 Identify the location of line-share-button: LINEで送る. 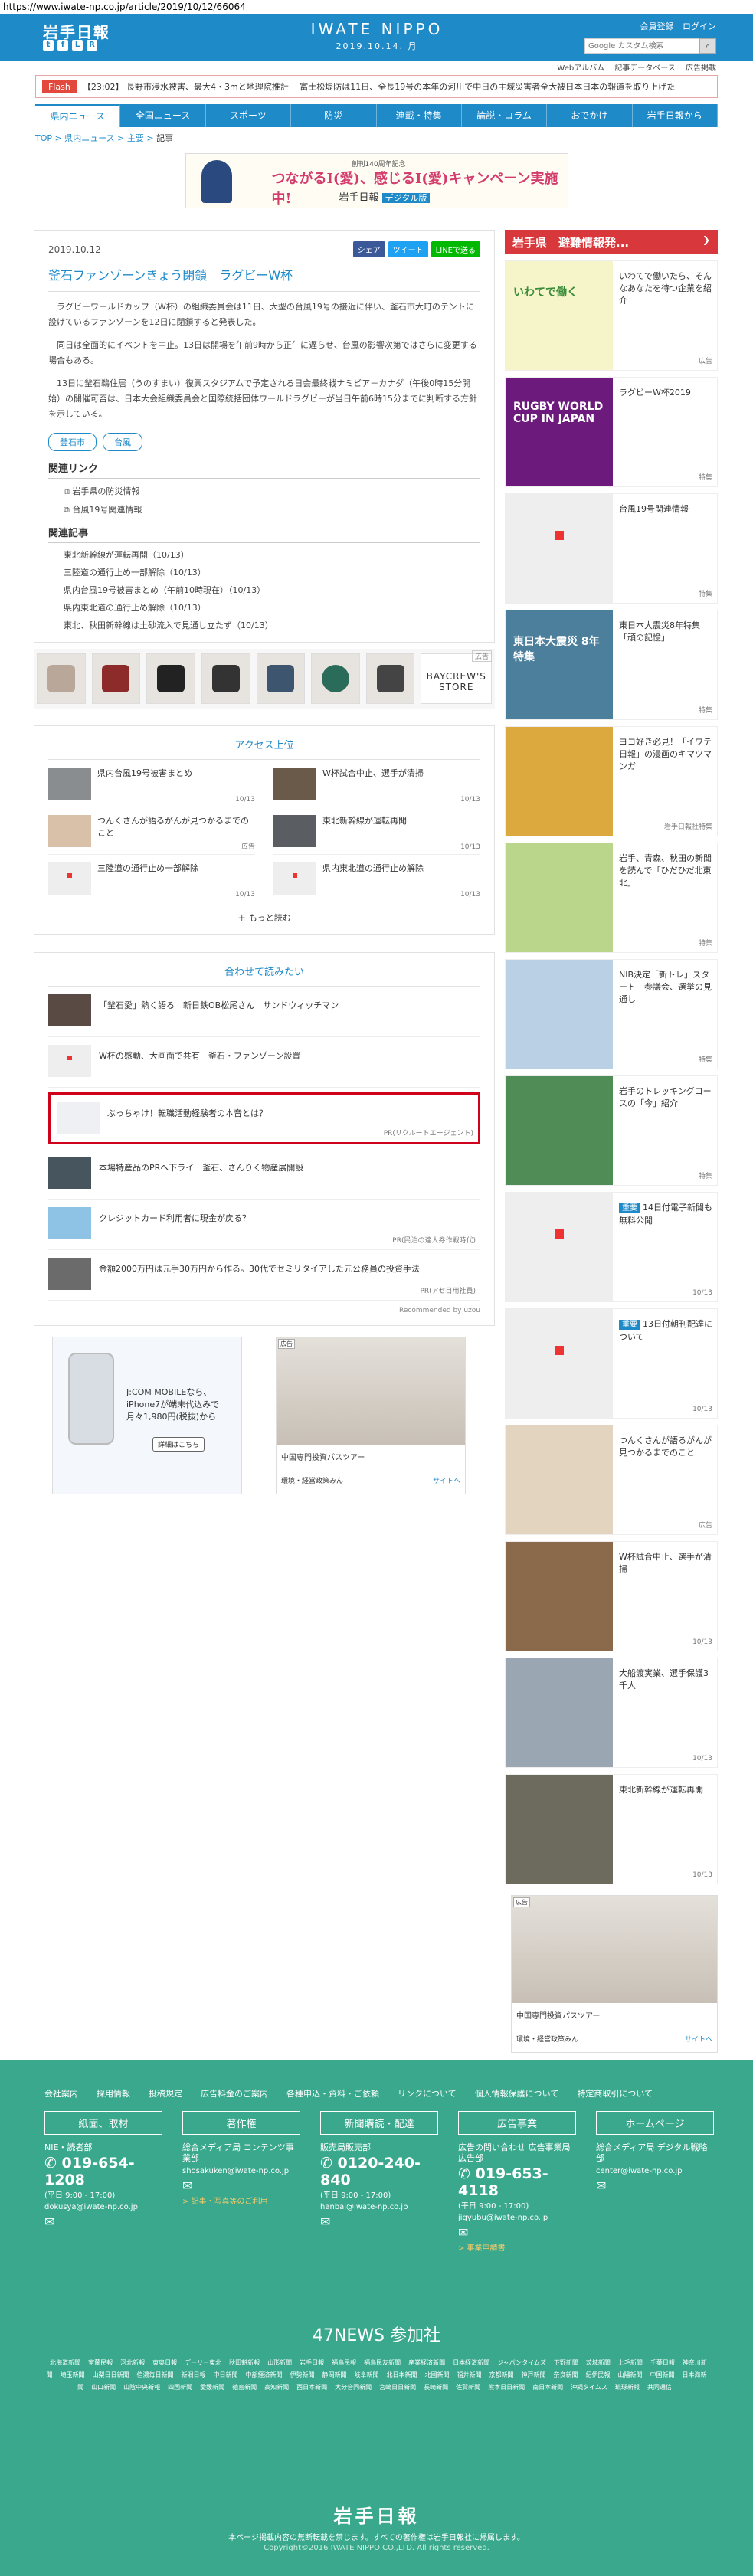
(455, 249).